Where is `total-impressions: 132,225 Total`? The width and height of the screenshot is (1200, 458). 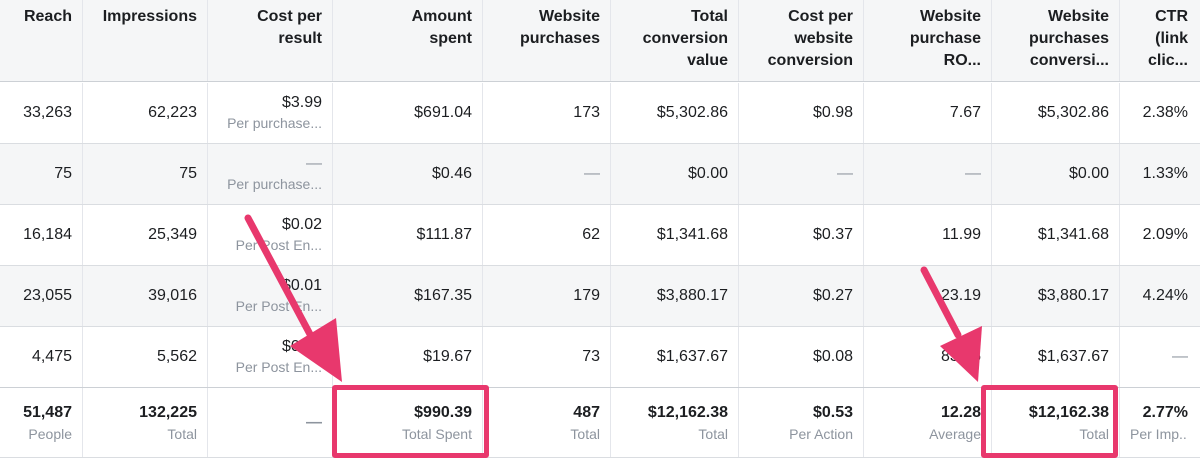 total-impressions: 132,225 Total is located at coordinates (145, 422).